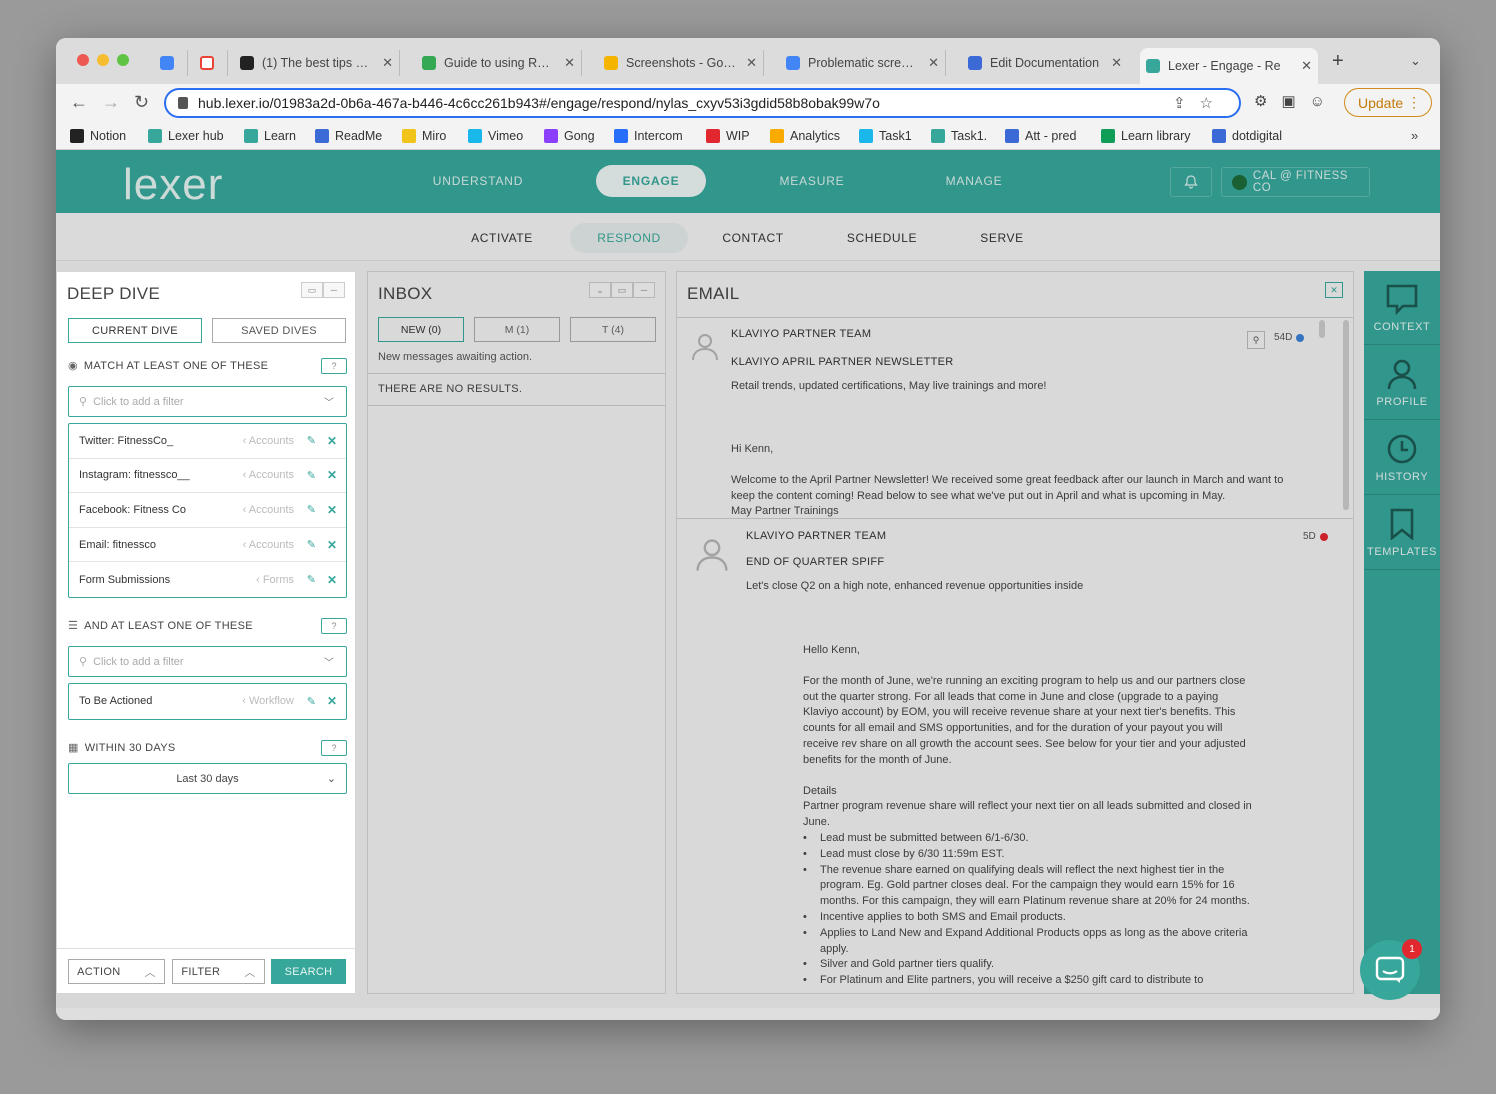 The height and width of the screenshot is (1094, 1496). What do you see at coordinates (141, 102) in the screenshot?
I see `reload-icon: ↻` at bounding box center [141, 102].